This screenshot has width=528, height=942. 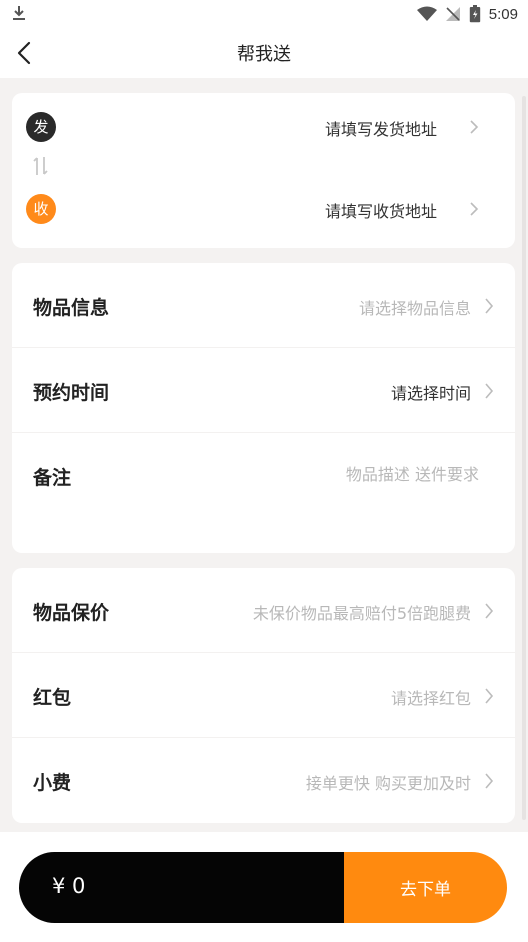 What do you see at coordinates (426, 13) in the screenshot?
I see `wifi-icon` at bounding box center [426, 13].